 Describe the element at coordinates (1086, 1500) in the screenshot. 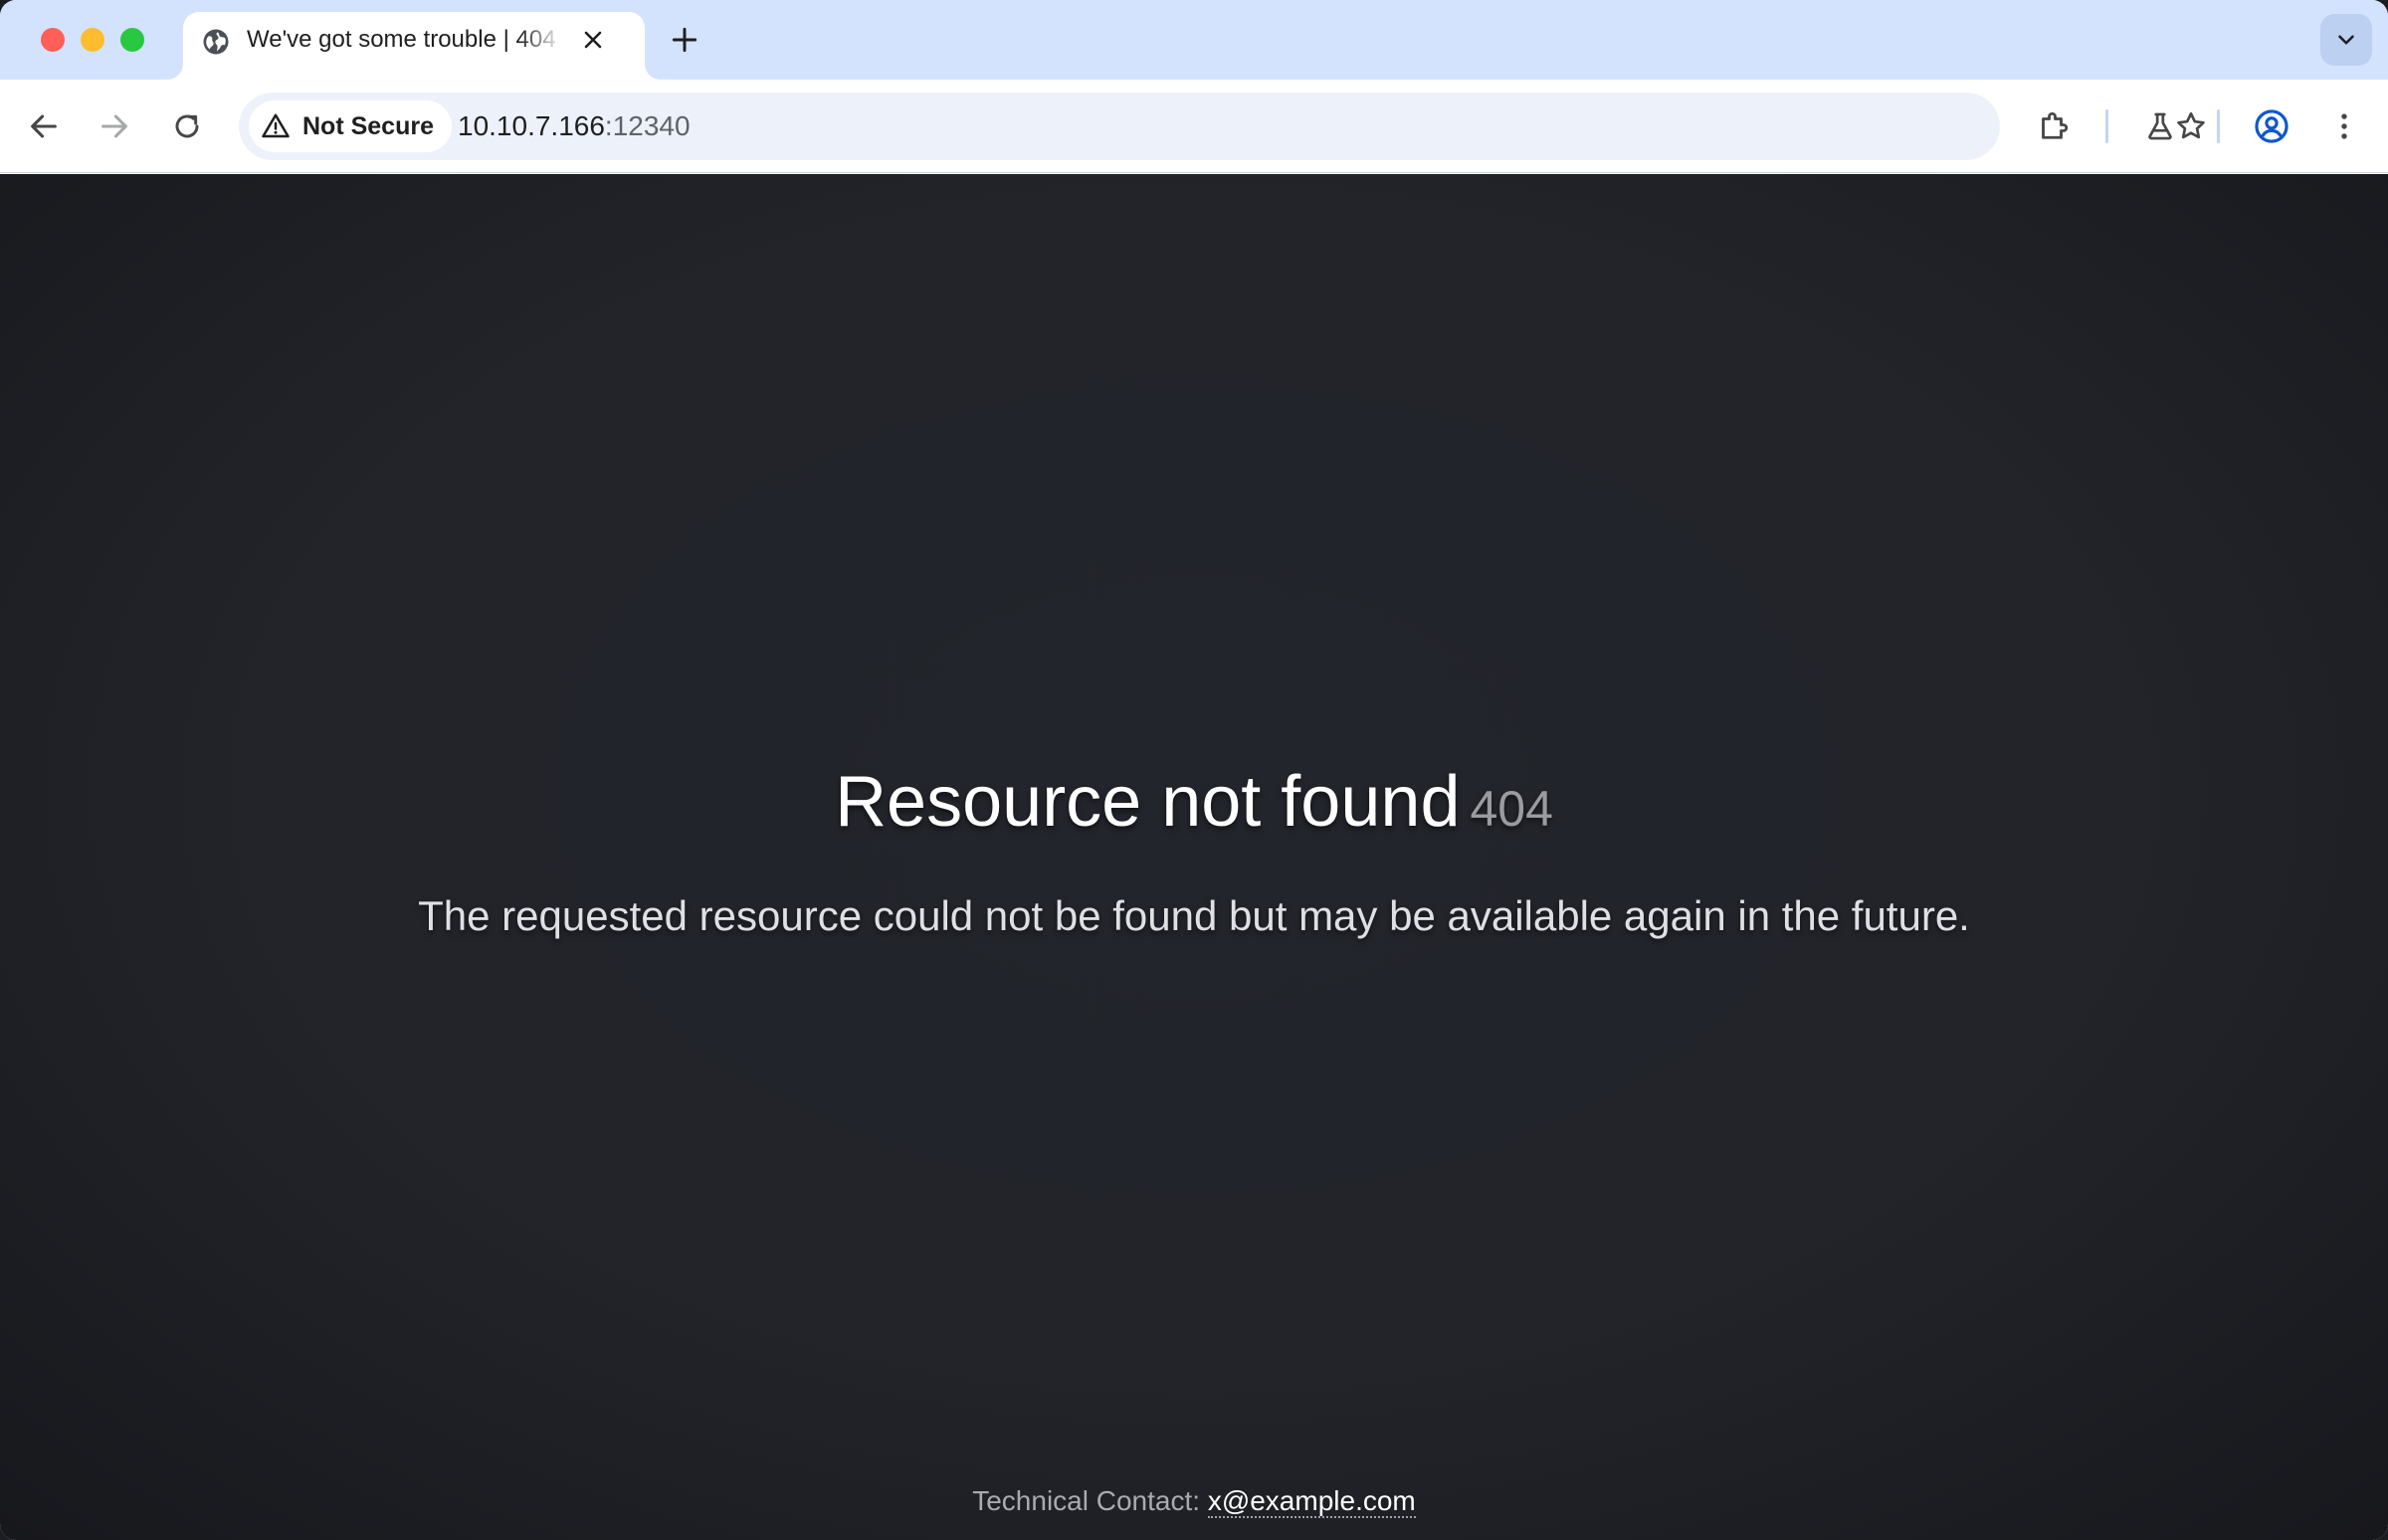

I see `contact-label: Technical Contact:` at that location.